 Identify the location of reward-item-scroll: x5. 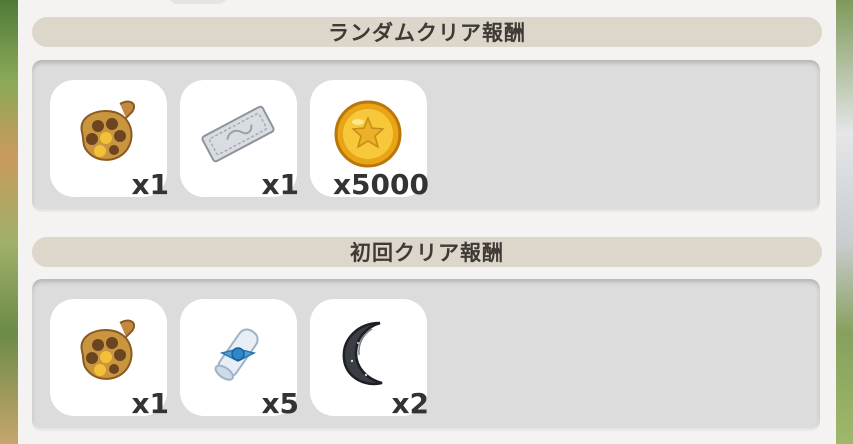
(239, 359).